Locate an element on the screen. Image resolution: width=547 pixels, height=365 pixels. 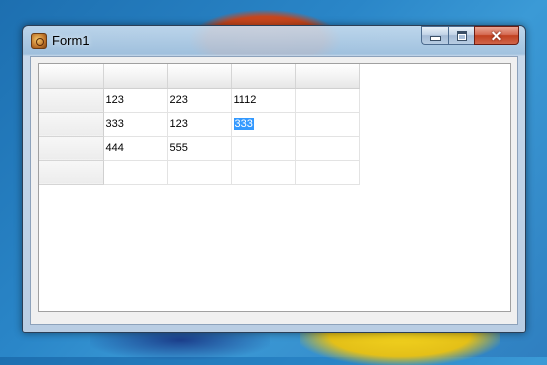
table-row: 444 555 is located at coordinates (199, 148).